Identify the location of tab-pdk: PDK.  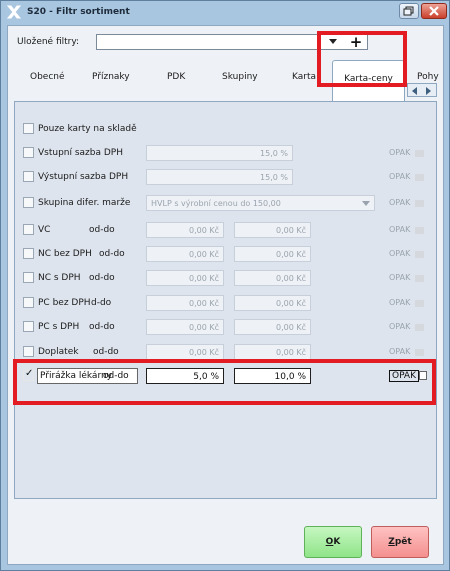
(176, 77).